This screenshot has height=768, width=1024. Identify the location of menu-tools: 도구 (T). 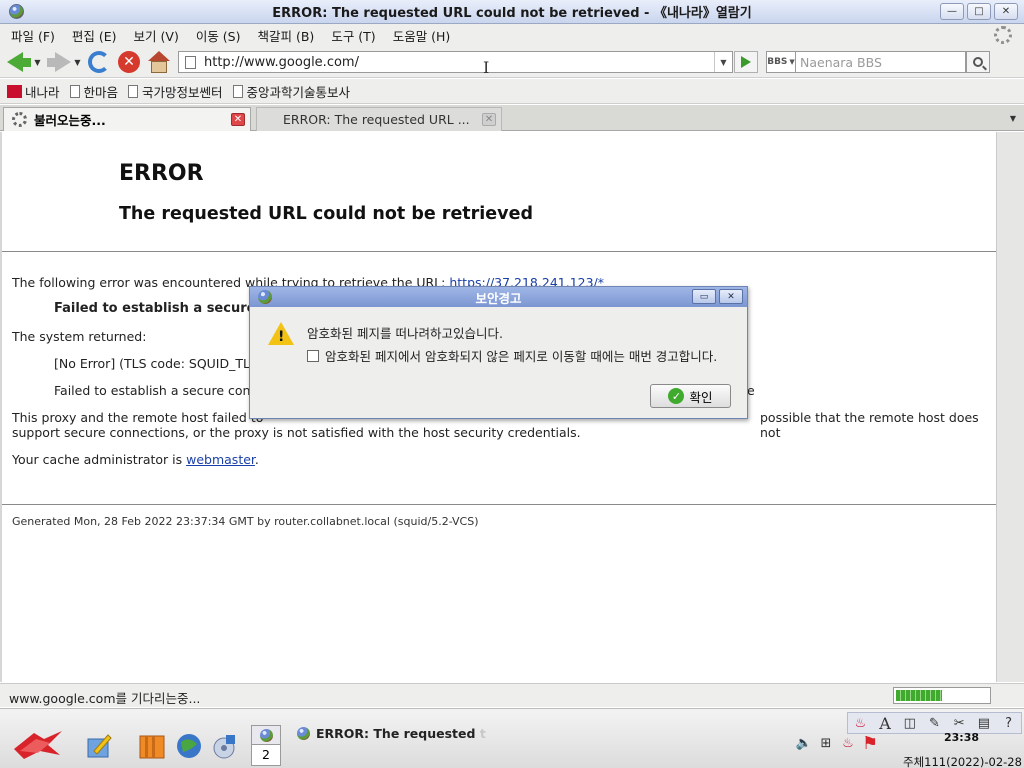
(353, 35).